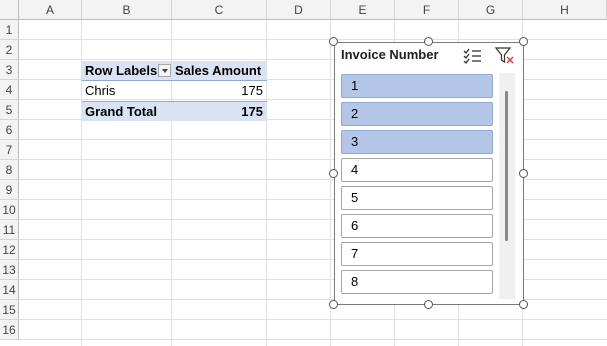 This screenshot has height=346, width=607. I want to click on column-header-d: D, so click(299, 10).